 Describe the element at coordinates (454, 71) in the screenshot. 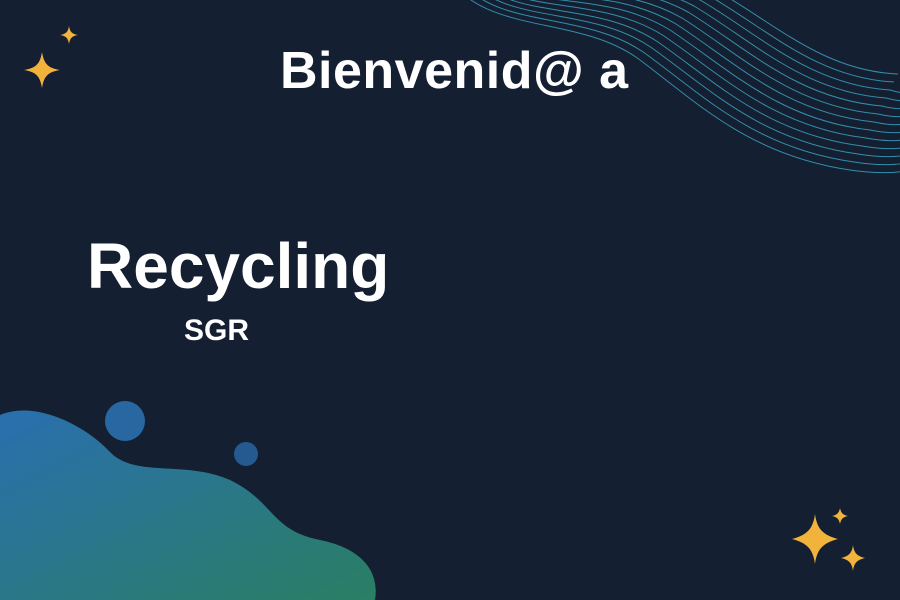

I see `welcome-heading: Bienvenid@ a` at that location.